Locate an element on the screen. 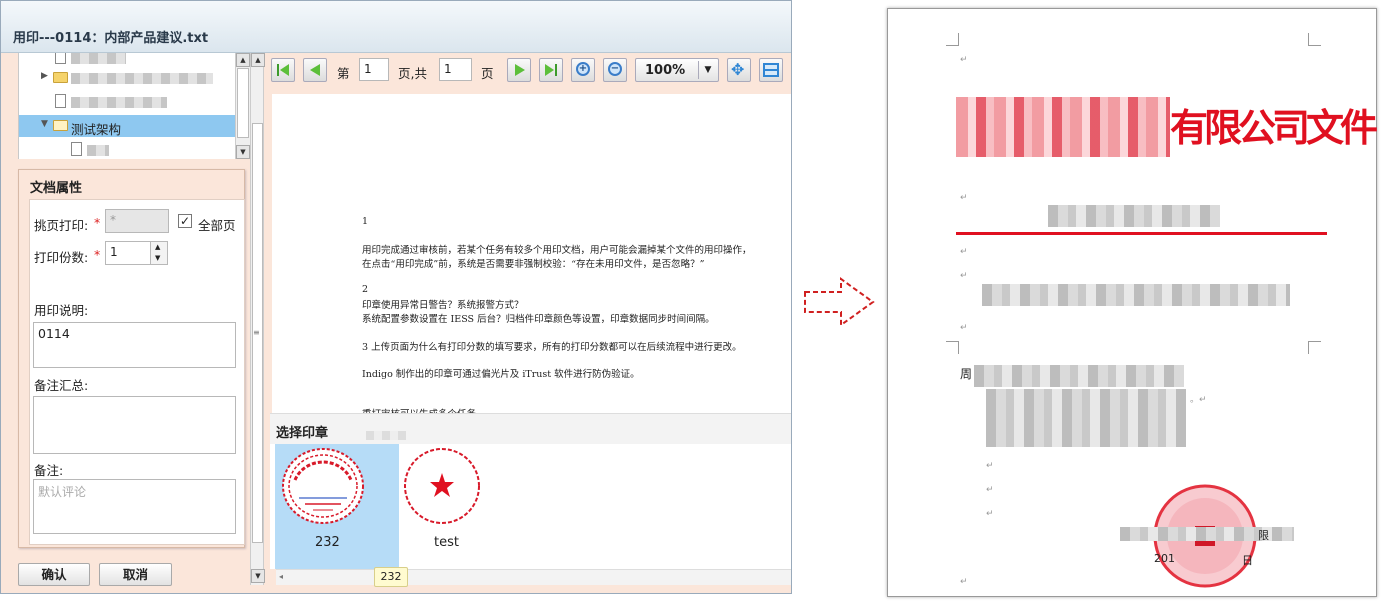 The width and height of the screenshot is (1381, 605). current-page-input: 1 is located at coordinates (374, 69).